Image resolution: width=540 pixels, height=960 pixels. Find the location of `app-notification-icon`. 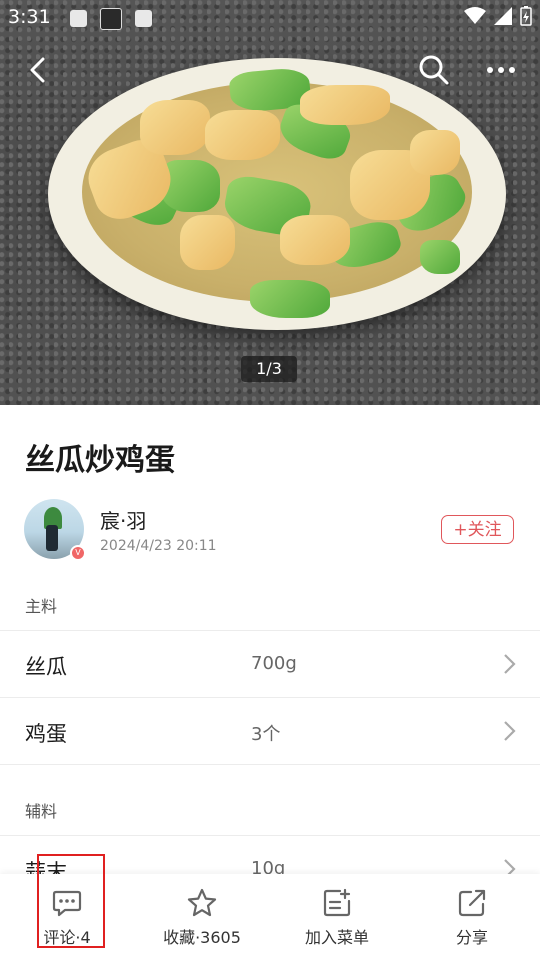

app-notification-icon is located at coordinates (111, 19).